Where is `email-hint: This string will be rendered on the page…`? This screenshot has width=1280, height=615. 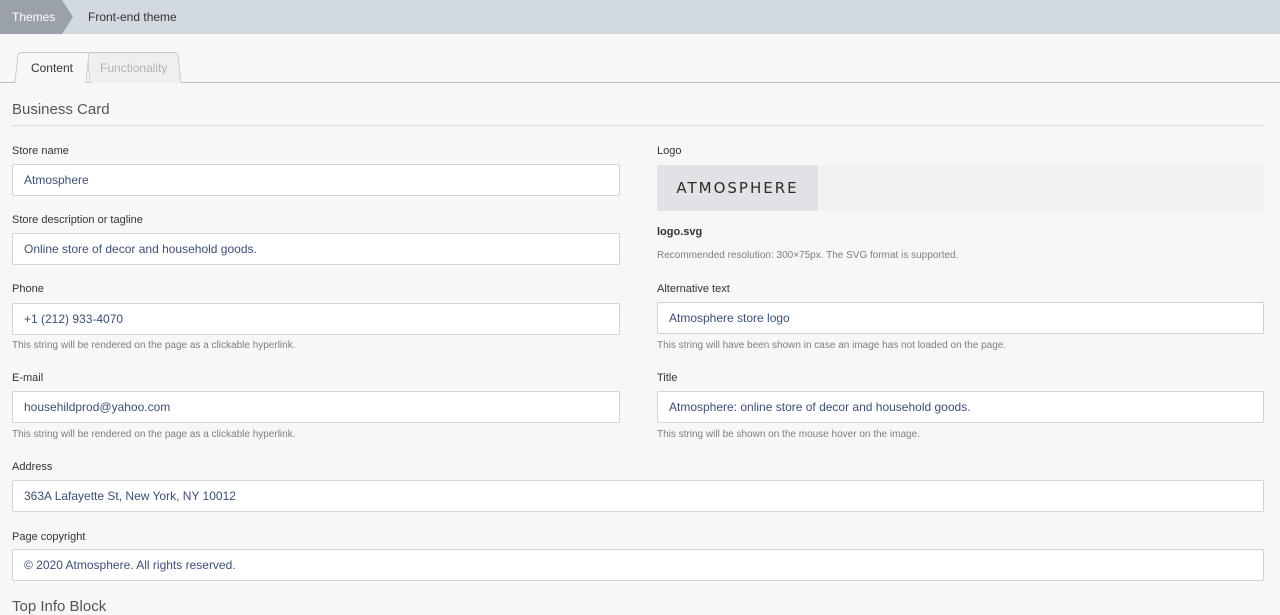
email-hint: This string will be rendered on the page… is located at coordinates (154, 434).